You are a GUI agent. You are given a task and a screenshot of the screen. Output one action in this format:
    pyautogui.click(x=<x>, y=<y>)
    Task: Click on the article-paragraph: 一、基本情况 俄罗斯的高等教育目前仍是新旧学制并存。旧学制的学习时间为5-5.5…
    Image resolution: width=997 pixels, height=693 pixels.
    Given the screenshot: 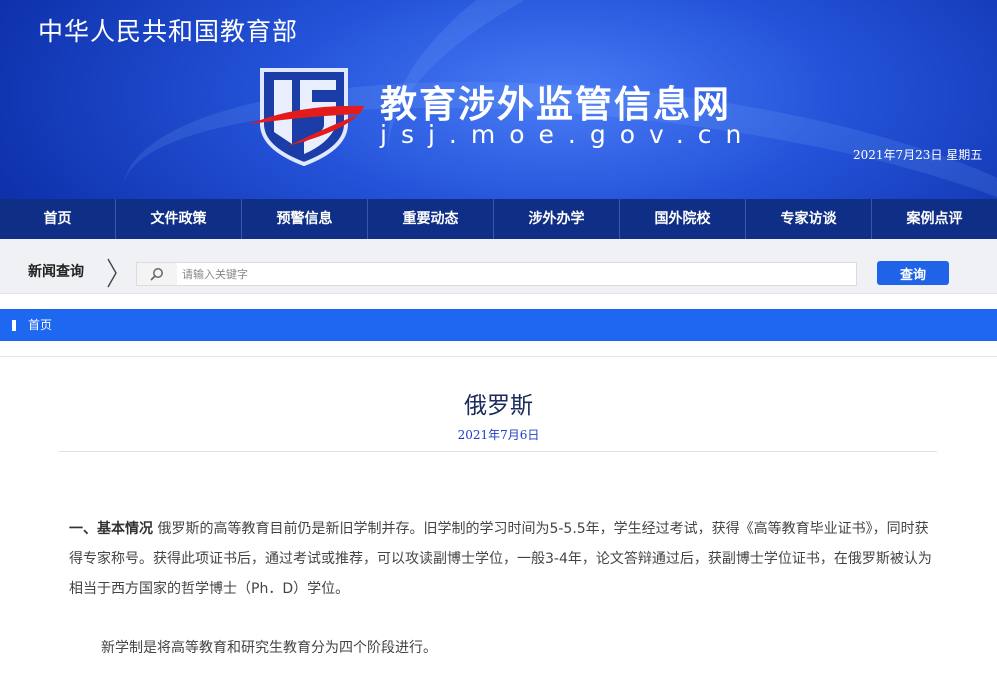 What is the action you would take?
    pyautogui.click(x=501, y=559)
    